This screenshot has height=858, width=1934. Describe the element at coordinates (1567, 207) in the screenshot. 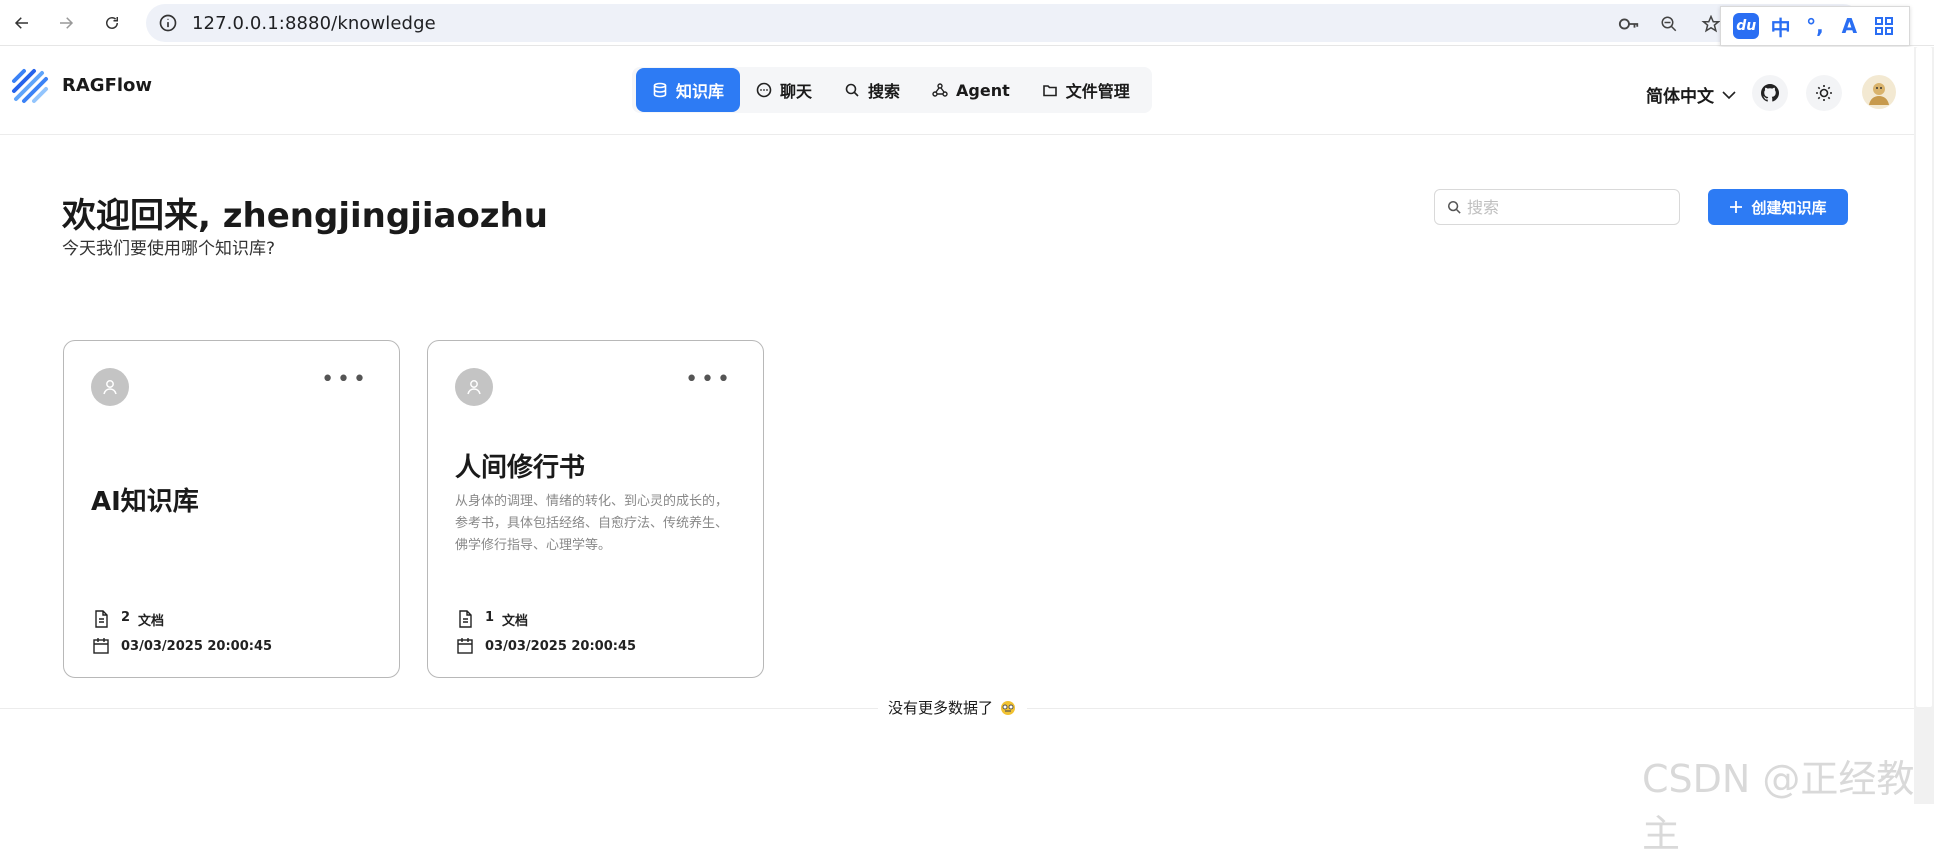

I see `search-input` at that location.